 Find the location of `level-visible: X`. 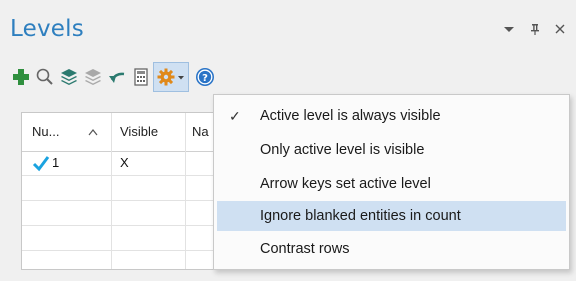

level-visible: X is located at coordinates (124, 163).